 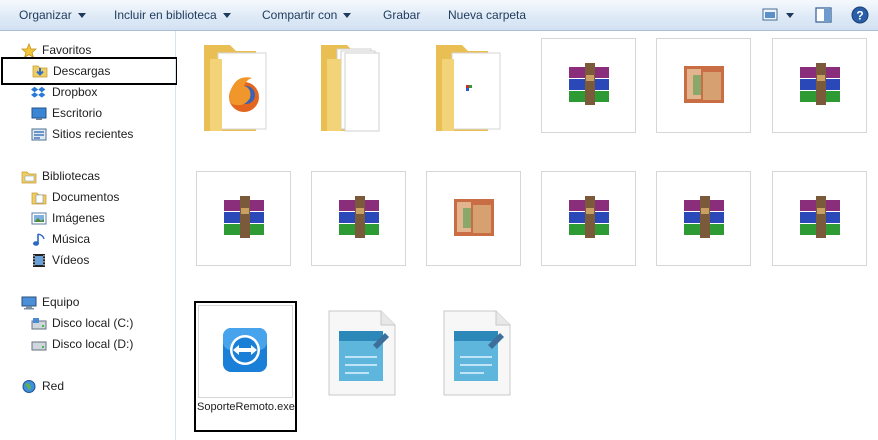 I want to click on burn-label: Grabar, so click(x=402, y=15).